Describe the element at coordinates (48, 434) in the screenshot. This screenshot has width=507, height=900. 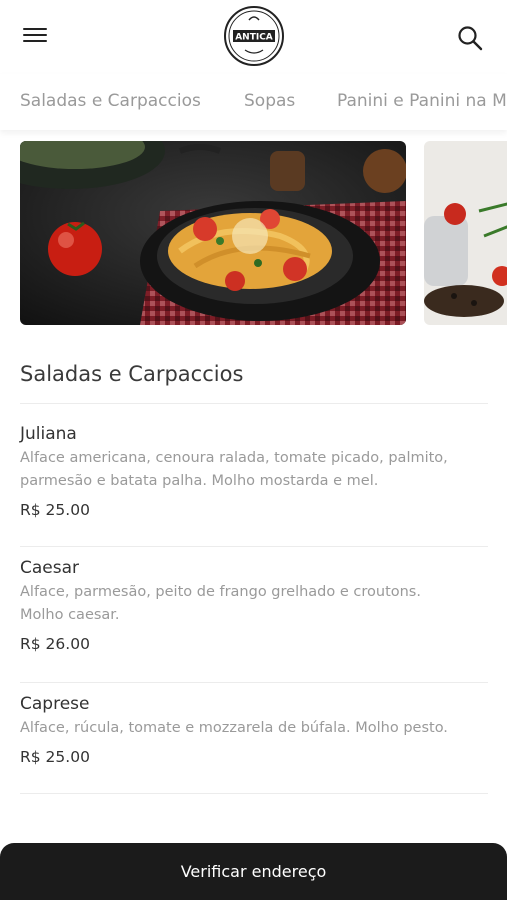
I see `item-name: Juliana` at that location.